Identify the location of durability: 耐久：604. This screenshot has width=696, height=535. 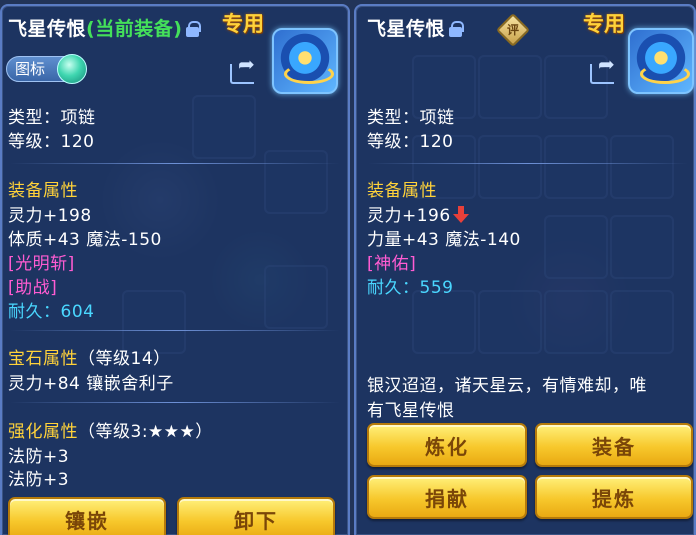
(51, 309).